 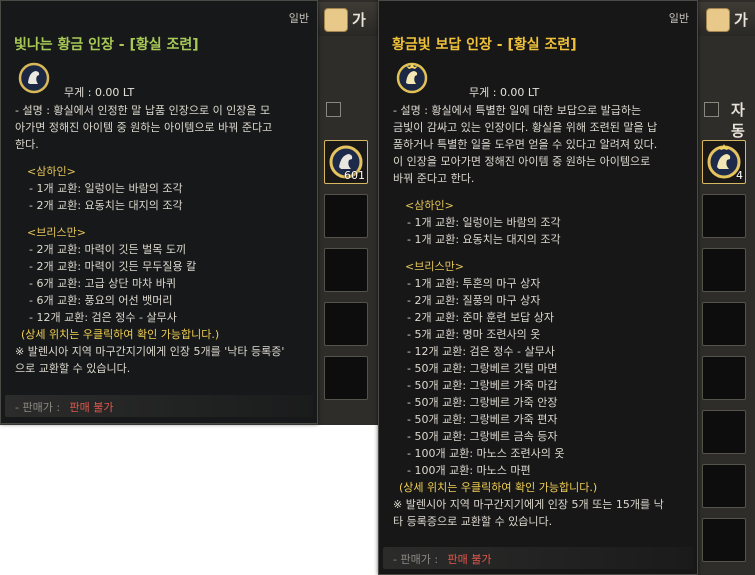 What do you see at coordinates (482, 419) in the screenshot?
I see `exchange-item: - 50개 교환: 그랑베르 가죽 편자` at bounding box center [482, 419].